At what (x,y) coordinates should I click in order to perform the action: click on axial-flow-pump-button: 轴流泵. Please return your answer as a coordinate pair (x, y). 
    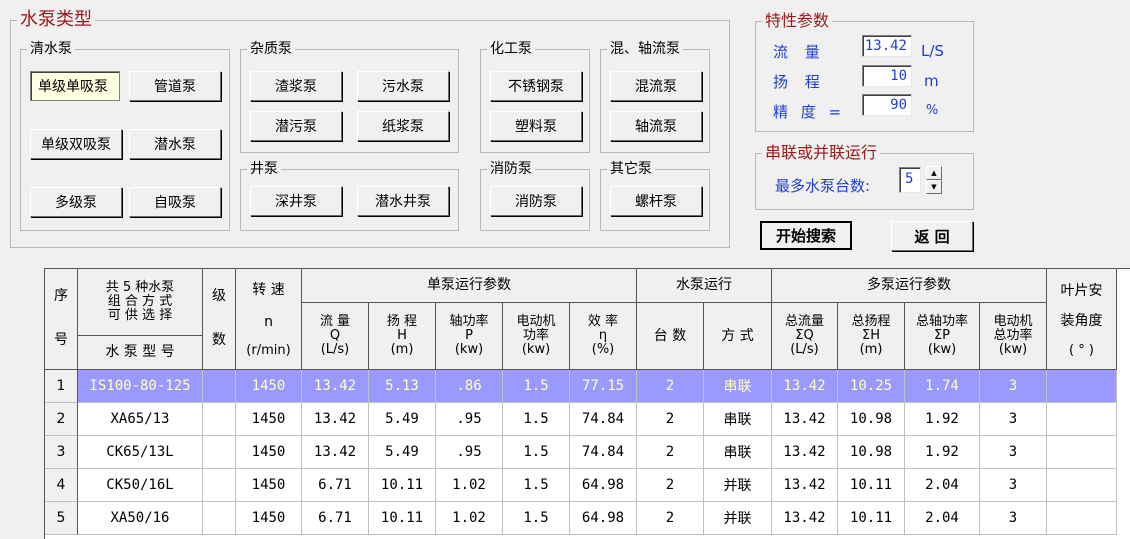
    Looking at the image, I should click on (656, 126).